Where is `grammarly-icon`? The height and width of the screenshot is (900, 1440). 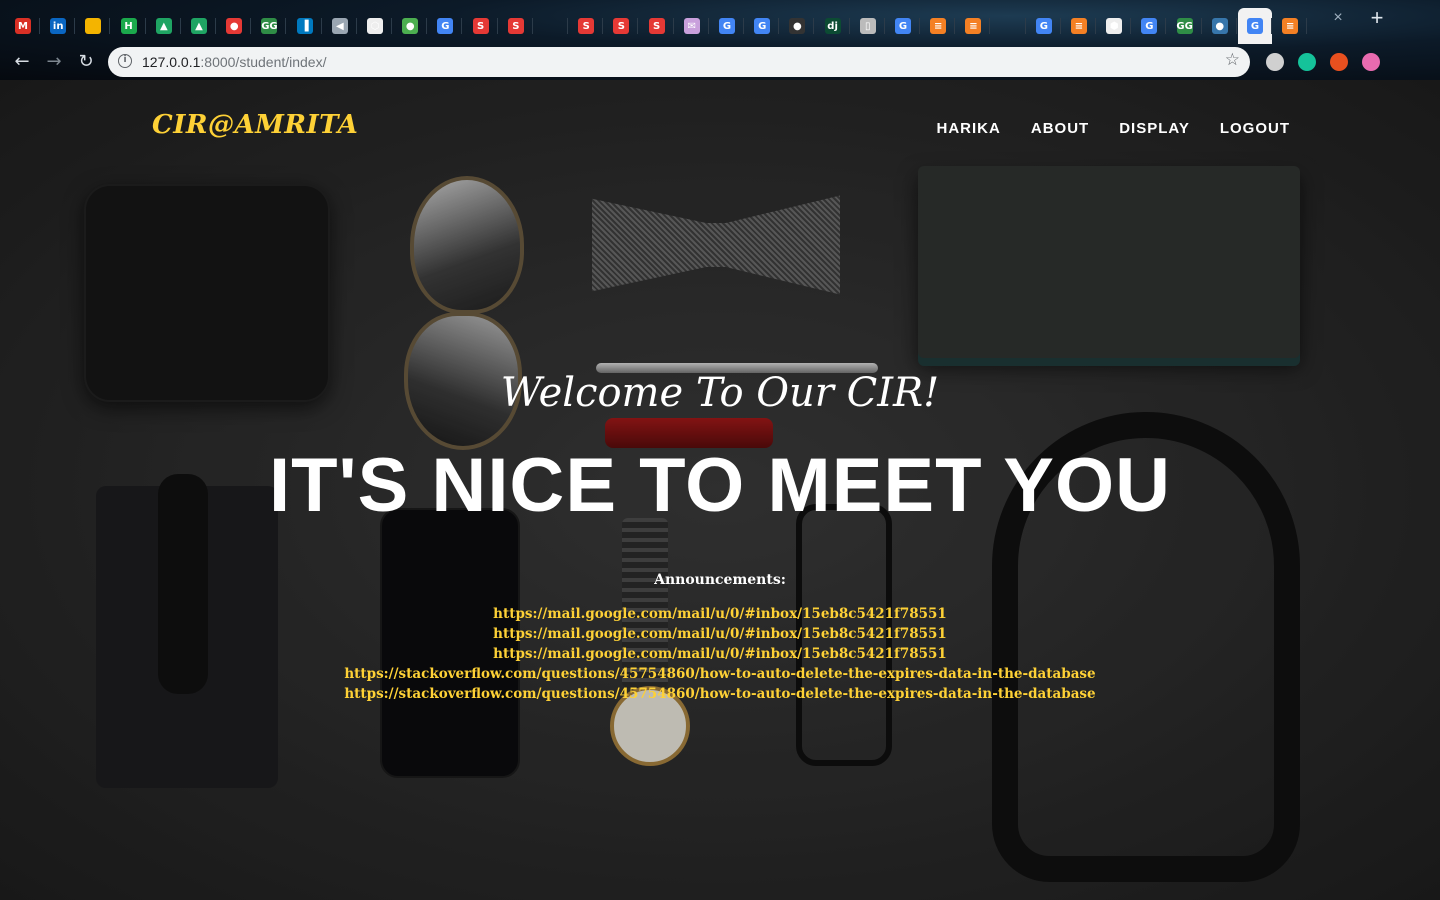
grammarly-icon is located at coordinates (1307, 62).